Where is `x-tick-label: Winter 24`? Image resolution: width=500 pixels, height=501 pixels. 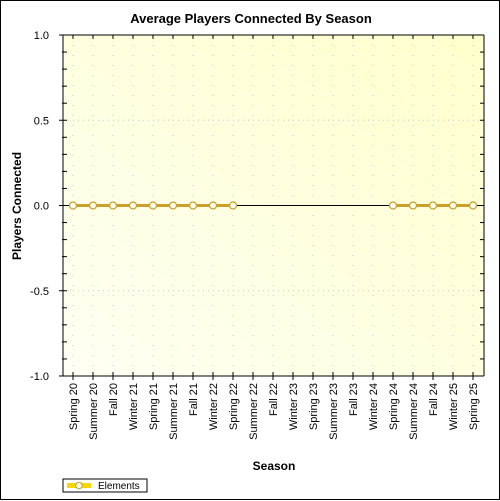
x-tick-label: Winter 24 is located at coordinates (374, 406).